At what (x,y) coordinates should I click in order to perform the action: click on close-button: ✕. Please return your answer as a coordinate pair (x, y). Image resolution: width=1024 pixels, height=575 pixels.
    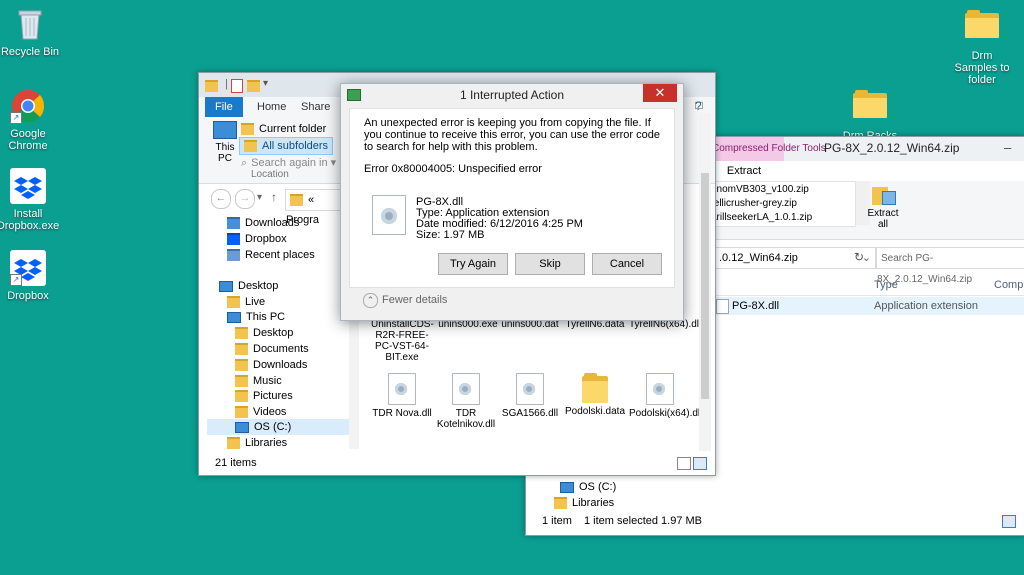
    Looking at the image, I should click on (660, 93).